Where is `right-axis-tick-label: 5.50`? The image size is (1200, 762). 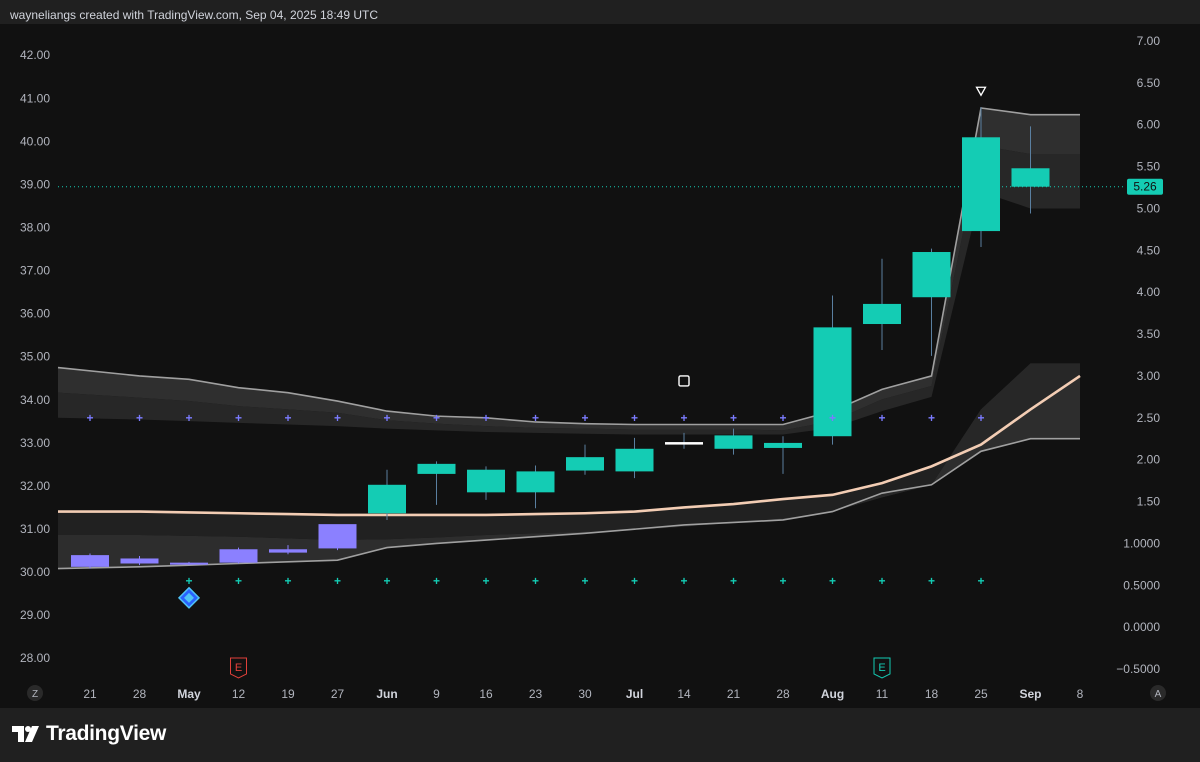 right-axis-tick-label: 5.50 is located at coordinates (1149, 167).